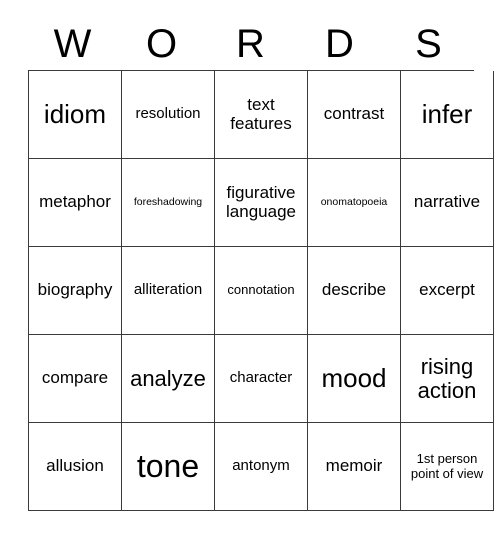 The image size is (500, 544). I want to click on bingo-header-letter-3: R, so click(250, 44).